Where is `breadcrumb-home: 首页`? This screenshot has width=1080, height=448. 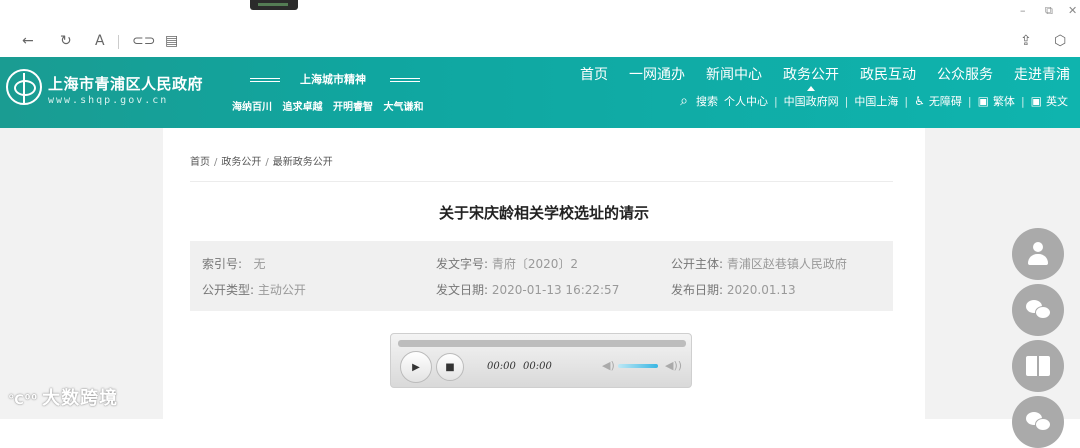
breadcrumb-home: 首页 is located at coordinates (200, 162).